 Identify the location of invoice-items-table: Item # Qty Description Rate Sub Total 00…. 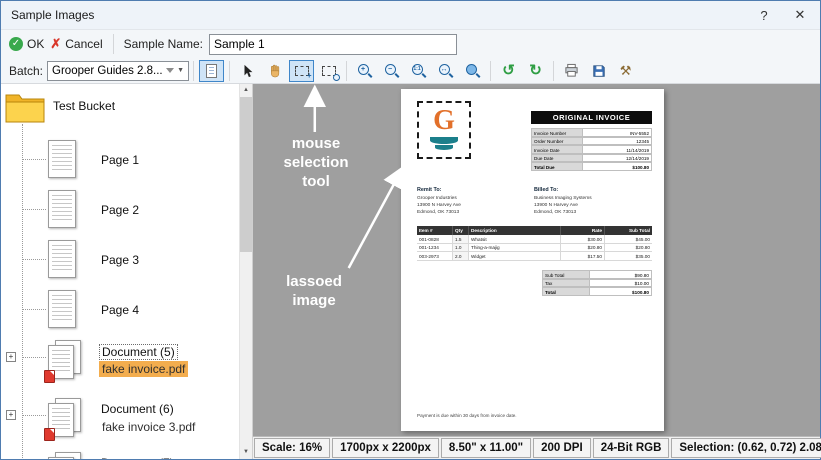
(534, 243).